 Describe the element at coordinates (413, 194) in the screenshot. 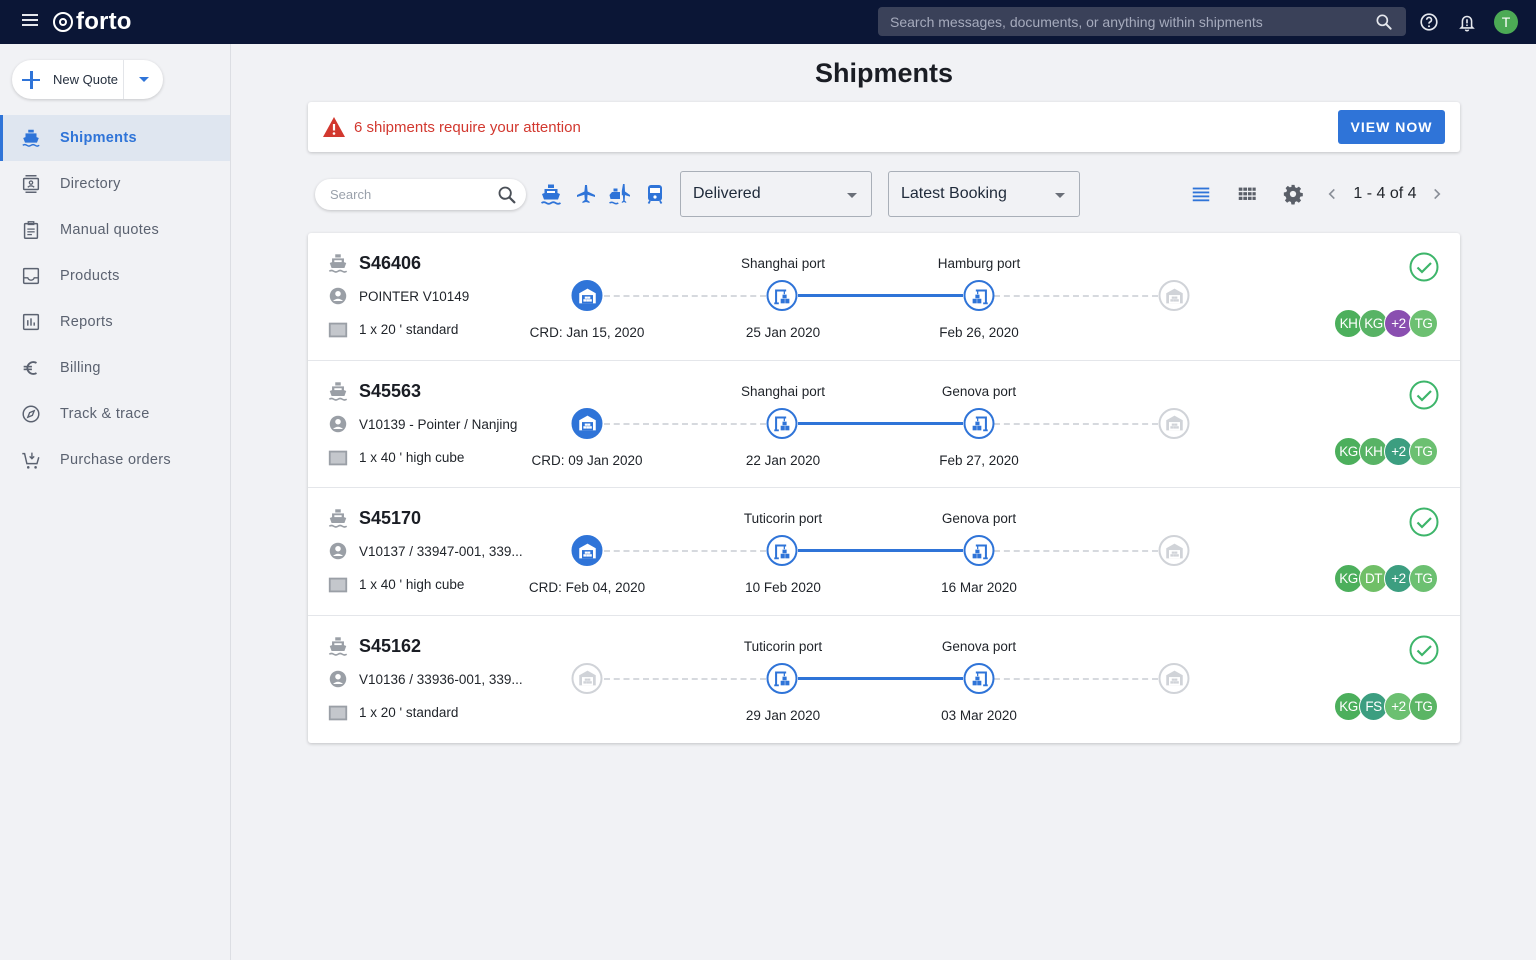

I see `shipment-search-input` at that location.